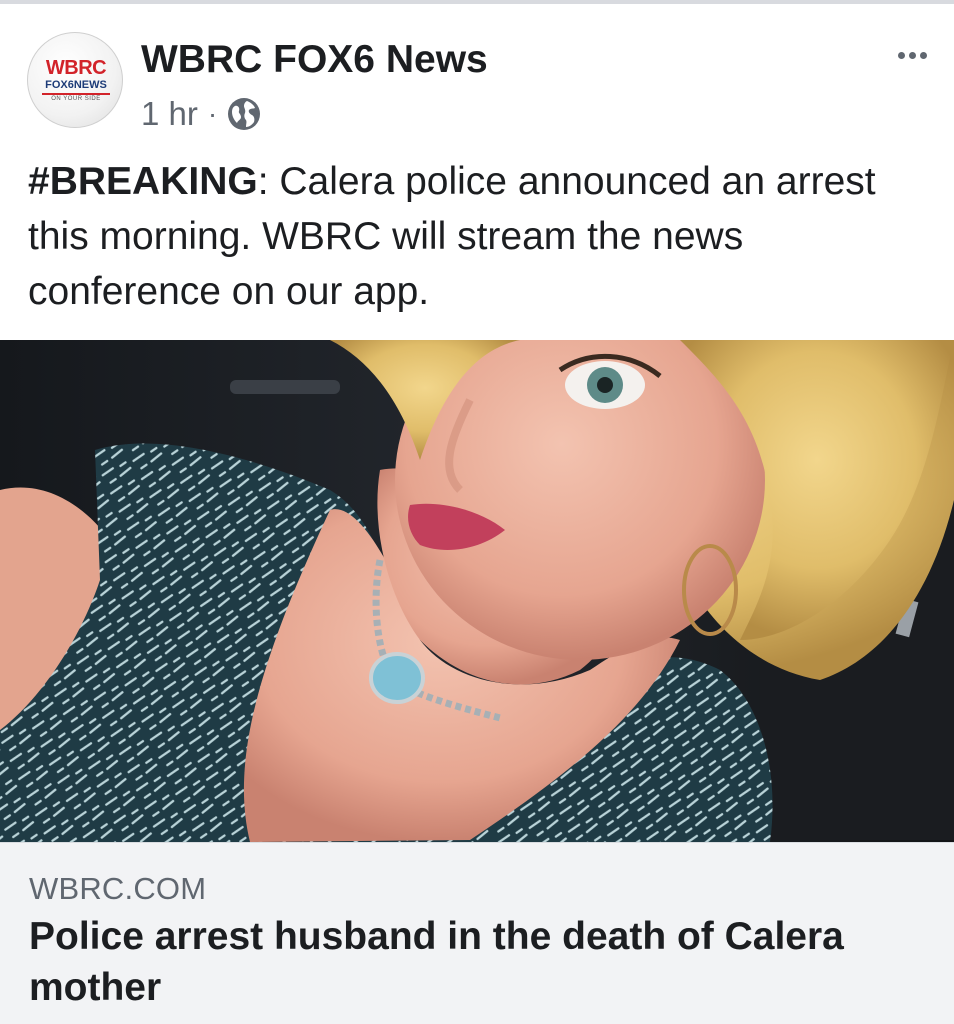  What do you see at coordinates (314, 60) in the screenshot?
I see `page-name-link: WBRC FOX6 News` at bounding box center [314, 60].